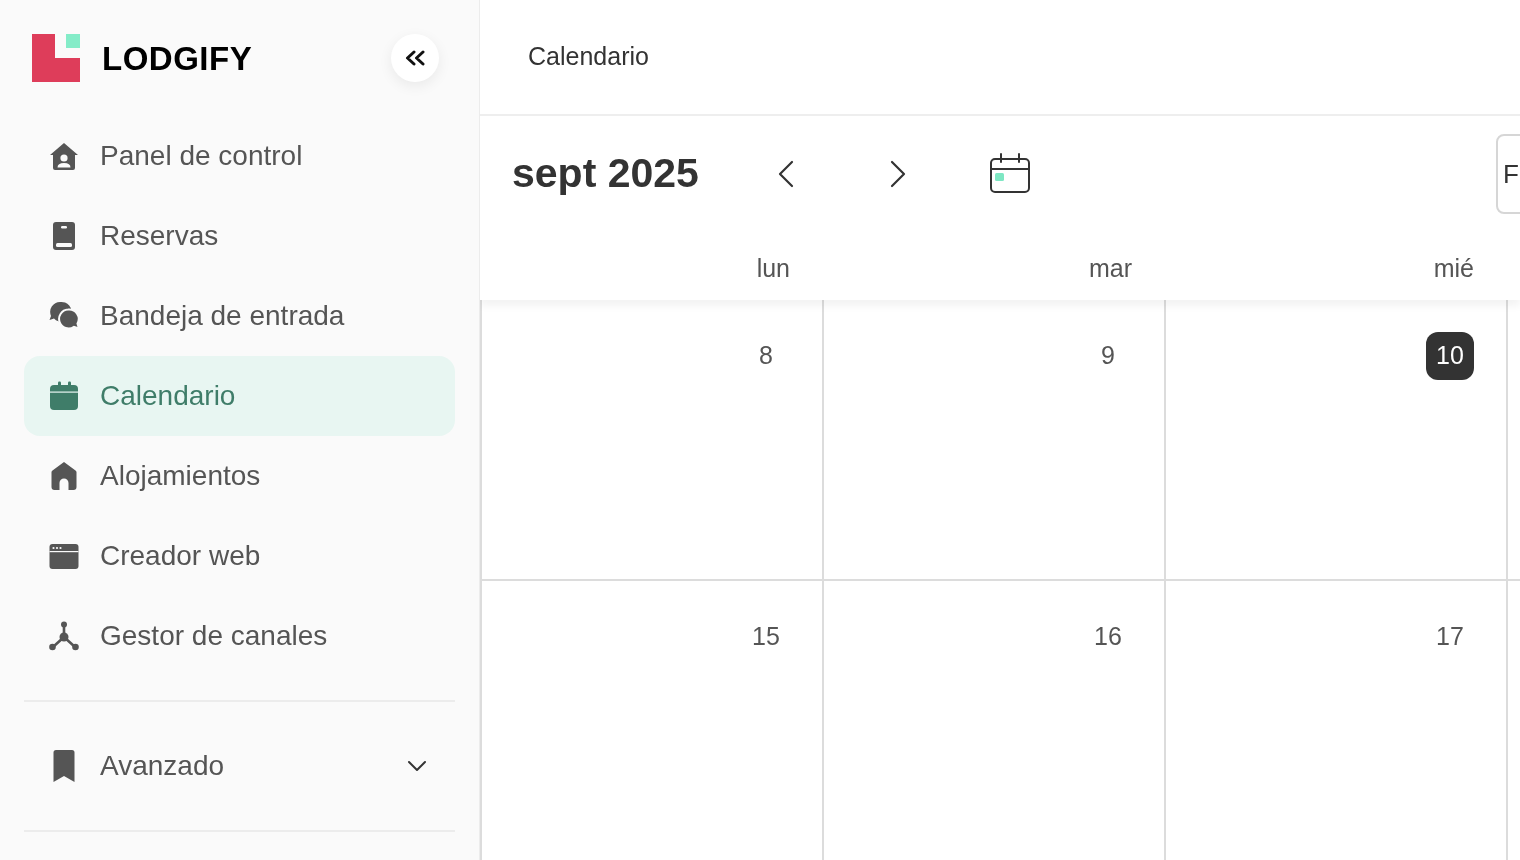 This screenshot has height=860, width=1520. What do you see at coordinates (898, 174) in the screenshot?
I see `chevron-right-icon` at bounding box center [898, 174].